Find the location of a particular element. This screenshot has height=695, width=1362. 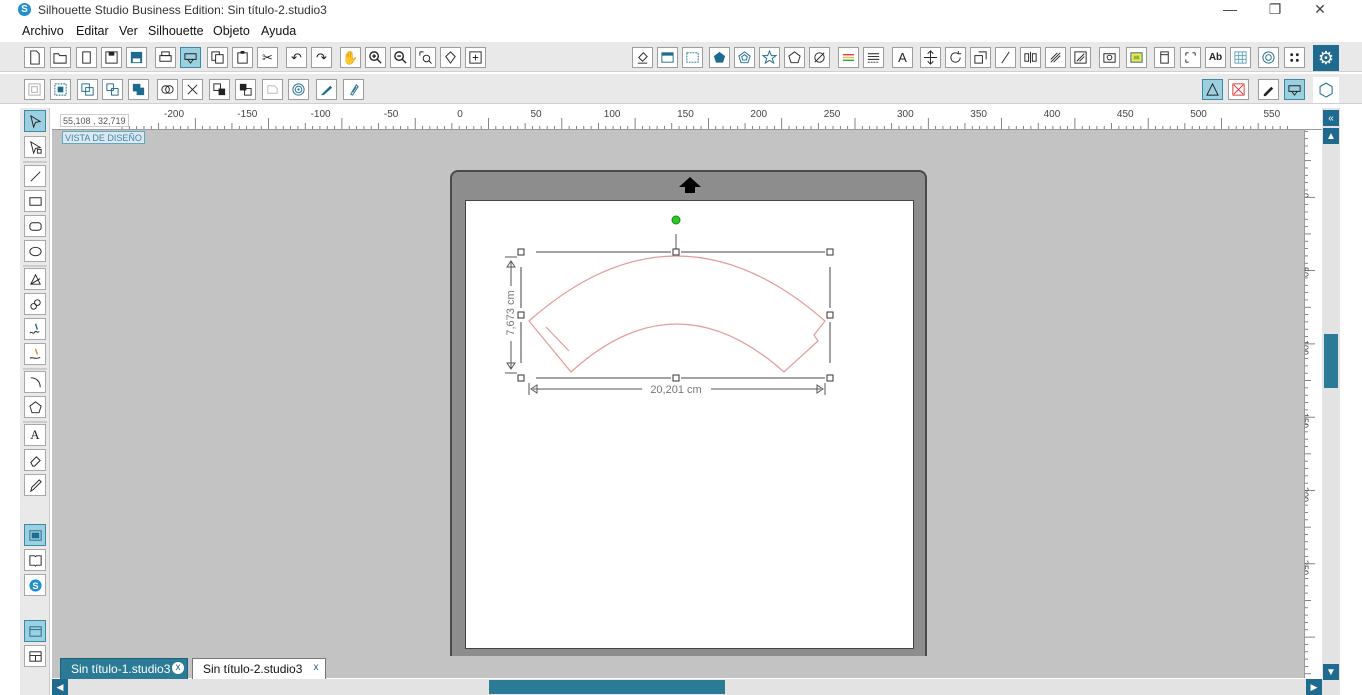

modify-icon is located at coordinates (1294, 57).